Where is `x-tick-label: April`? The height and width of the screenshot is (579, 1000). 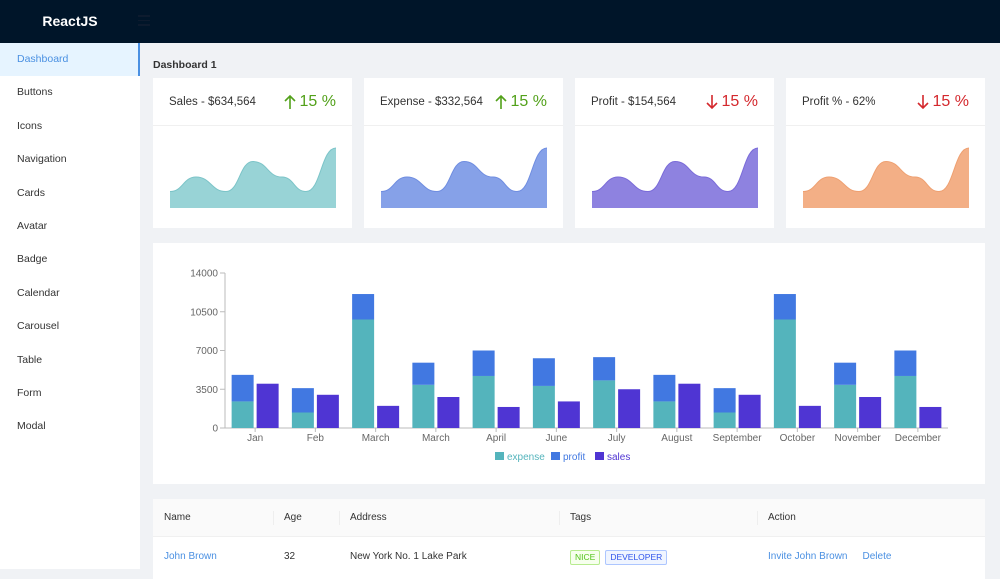
x-tick-label: April is located at coordinates (496, 438).